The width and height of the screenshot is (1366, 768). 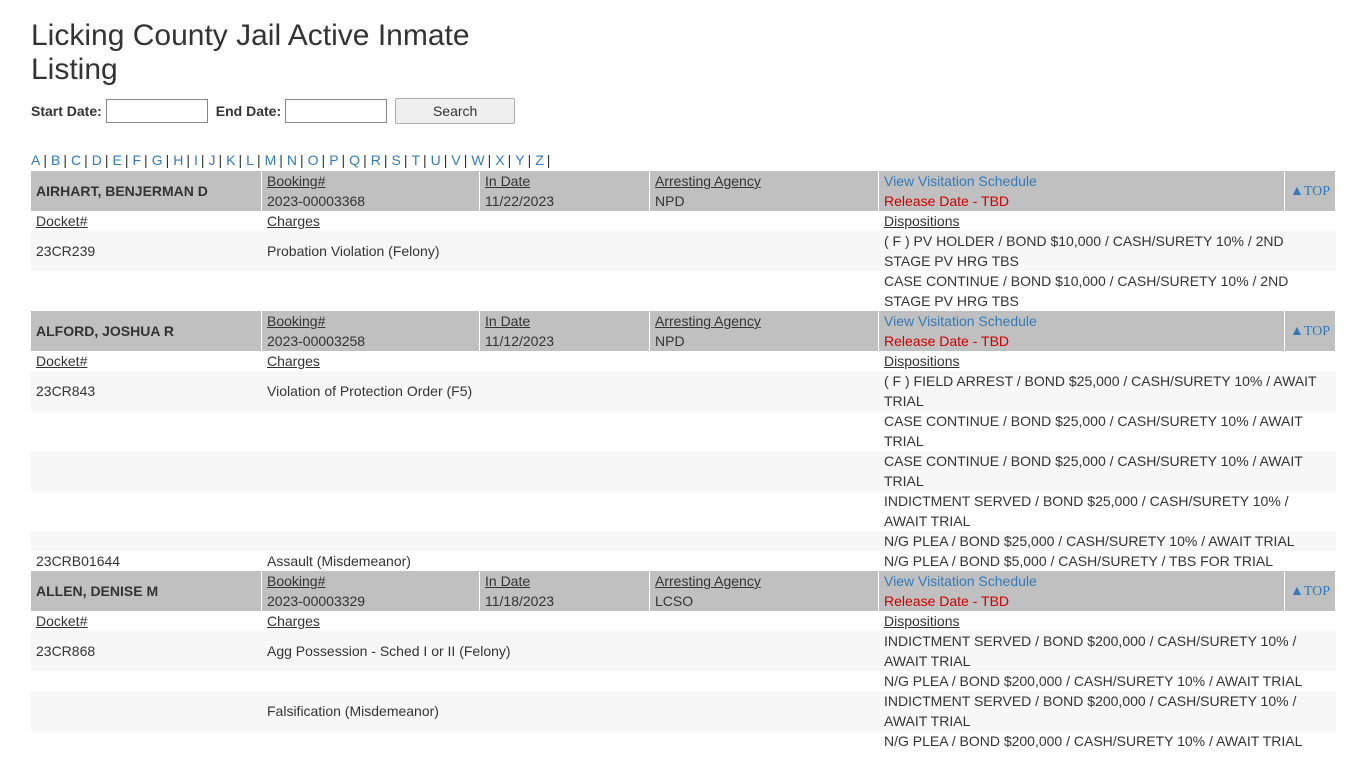 What do you see at coordinates (570, 651) in the screenshot?
I see `charge-description: Agg Possession - Sched I or II (Felony)` at bounding box center [570, 651].